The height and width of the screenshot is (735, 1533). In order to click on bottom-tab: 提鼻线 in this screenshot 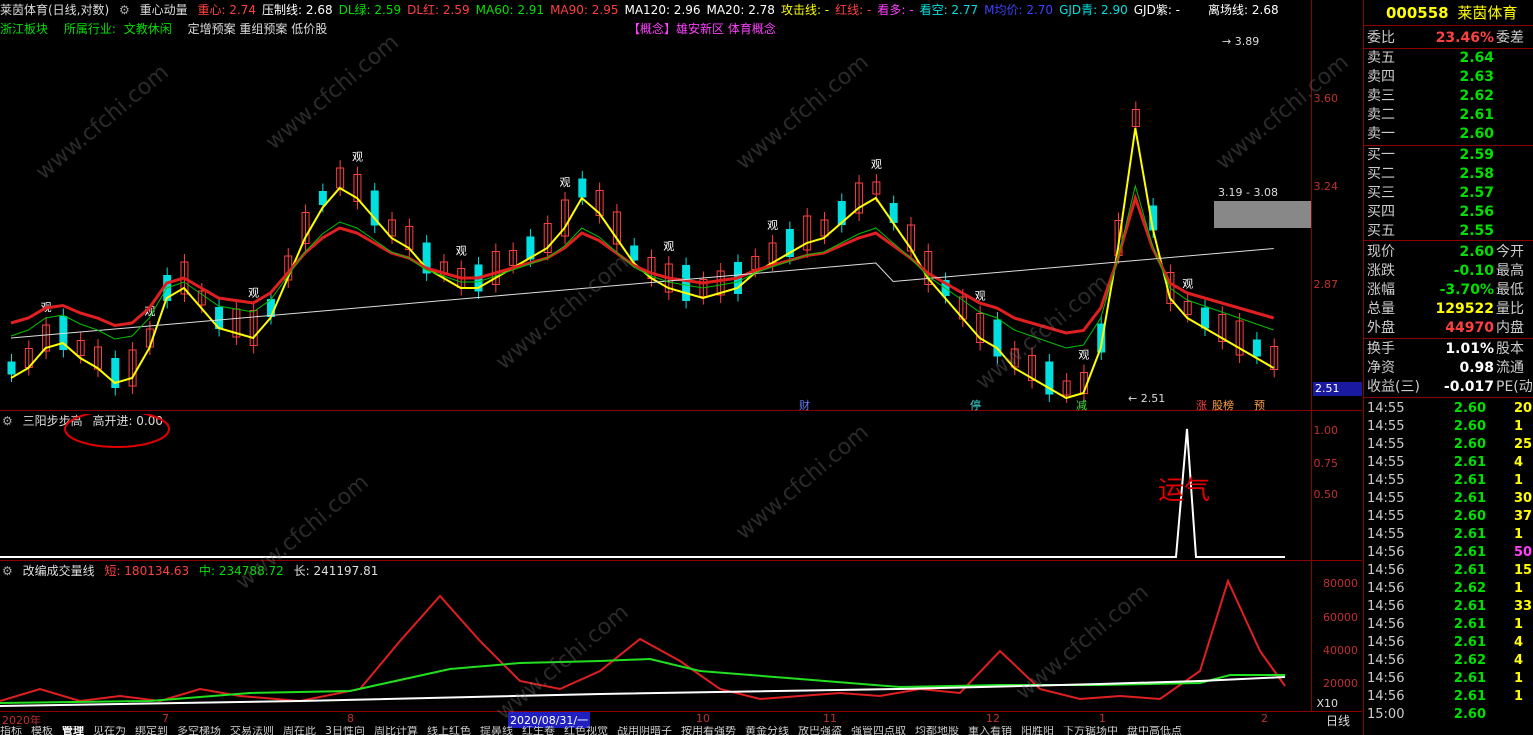, I will do `click(496, 730)`.